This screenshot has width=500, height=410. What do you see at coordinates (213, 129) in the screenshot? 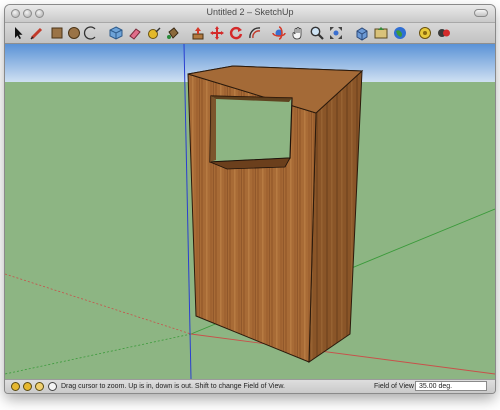
I see `opening-inner-wall` at bounding box center [213, 129].